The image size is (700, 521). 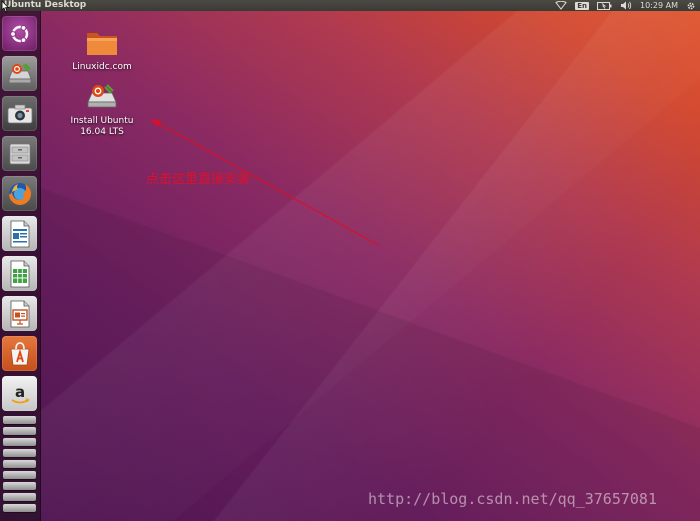 I want to click on desktop-icon-linuxidc-folder: Linuxidc.com, so click(x=102, y=50).